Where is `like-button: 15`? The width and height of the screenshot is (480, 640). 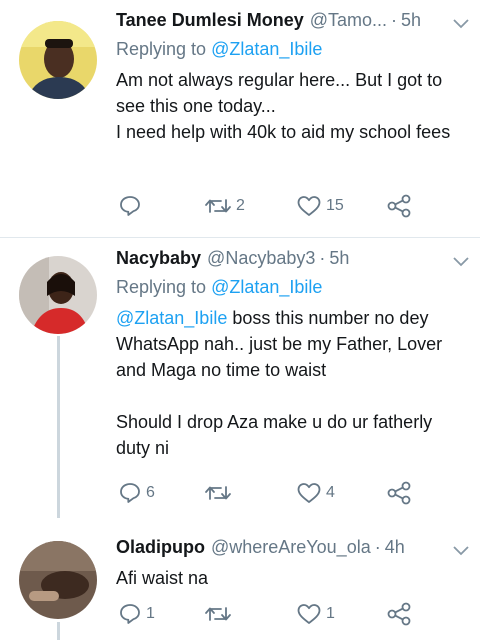
like-button: 15 is located at coordinates (320, 206).